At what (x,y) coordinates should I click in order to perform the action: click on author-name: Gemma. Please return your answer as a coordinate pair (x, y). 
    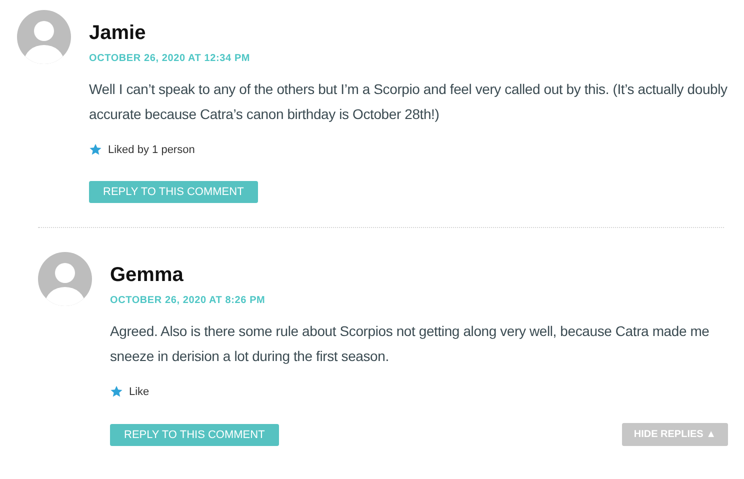
    Looking at the image, I should click on (147, 275).